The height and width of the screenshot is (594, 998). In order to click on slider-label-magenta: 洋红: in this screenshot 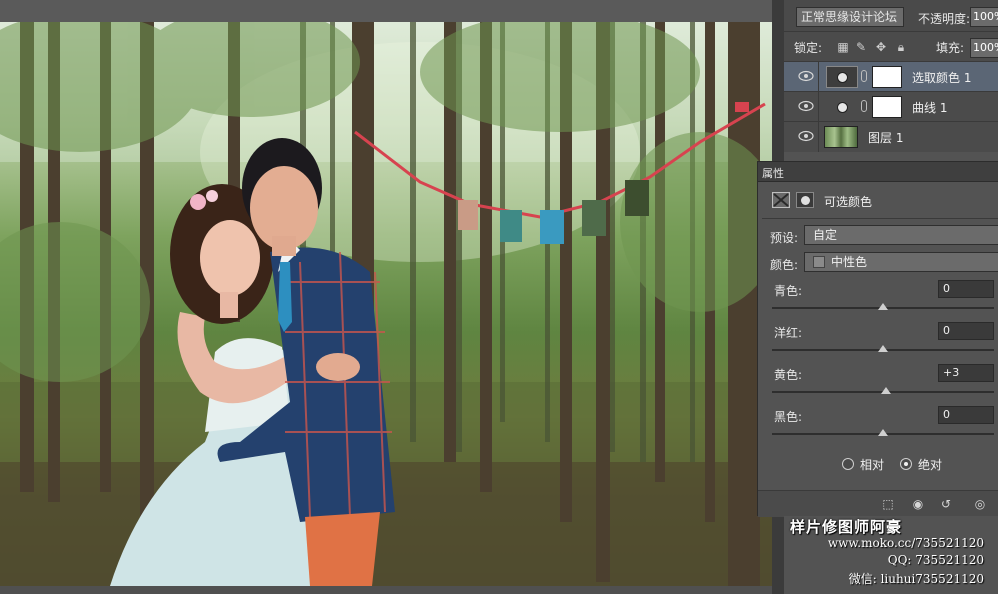, I will do `click(788, 333)`.